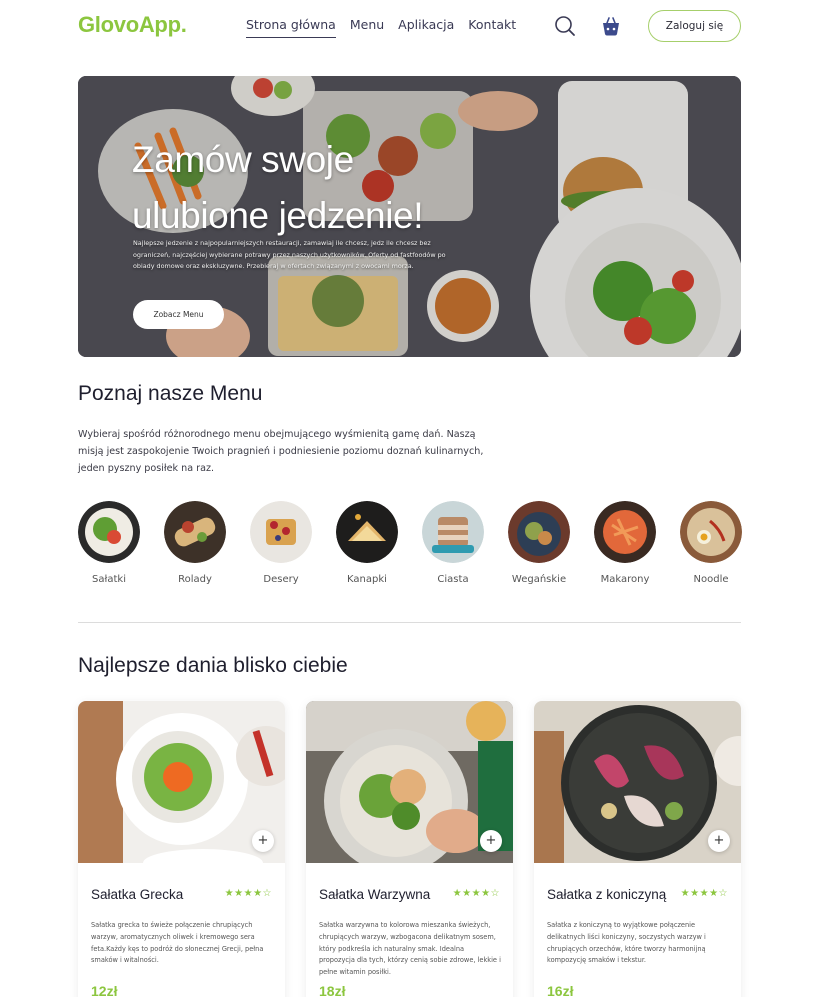  Describe the element at coordinates (565, 26) in the screenshot. I see `search-icon` at that location.